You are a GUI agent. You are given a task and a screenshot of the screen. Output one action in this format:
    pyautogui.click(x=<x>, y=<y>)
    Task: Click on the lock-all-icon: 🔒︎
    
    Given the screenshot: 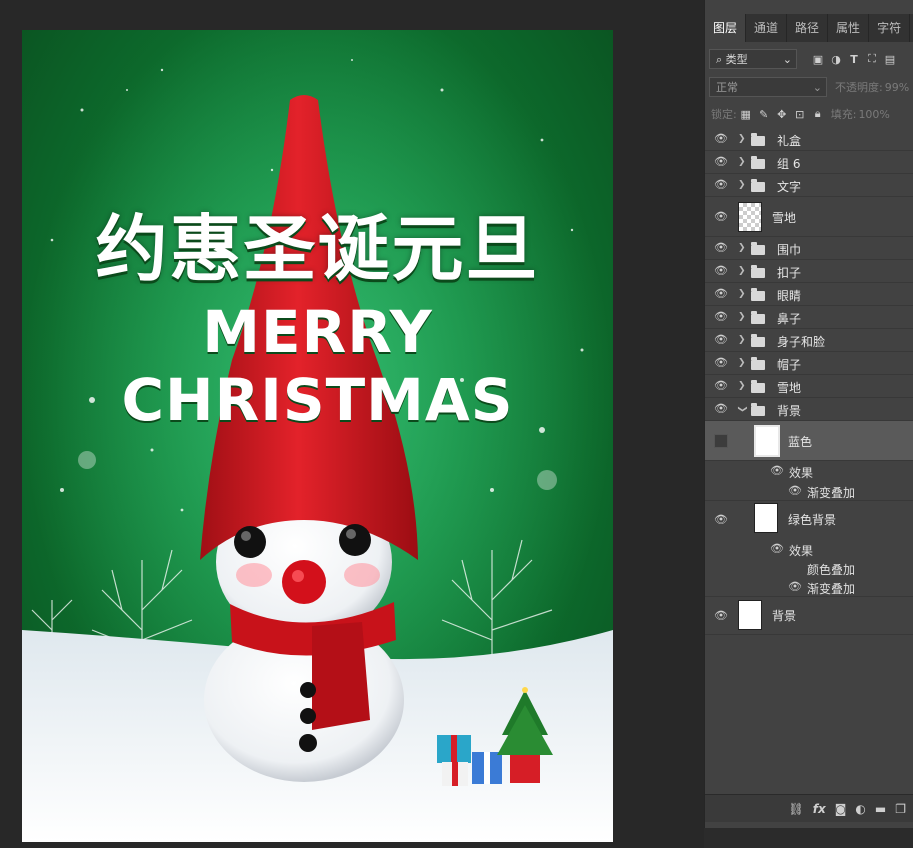 What is the action you would take?
    pyautogui.click(x=818, y=114)
    